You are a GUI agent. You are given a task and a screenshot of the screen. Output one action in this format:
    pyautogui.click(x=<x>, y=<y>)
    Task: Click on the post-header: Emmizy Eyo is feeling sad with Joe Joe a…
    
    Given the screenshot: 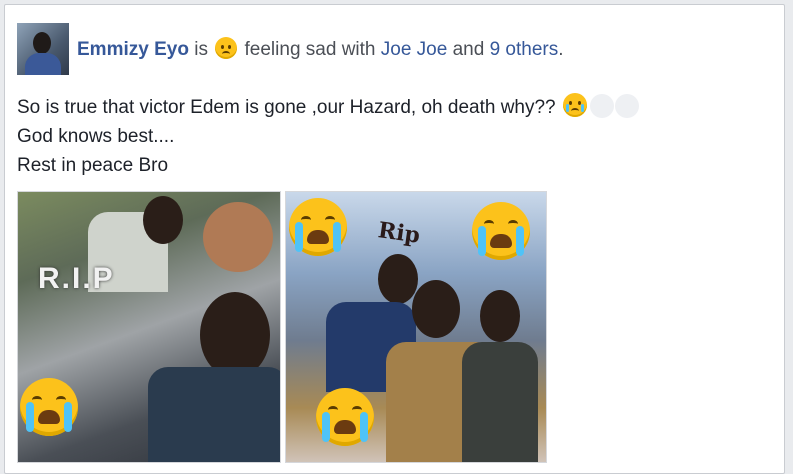 What is the action you would take?
    pyautogui.click(x=290, y=49)
    